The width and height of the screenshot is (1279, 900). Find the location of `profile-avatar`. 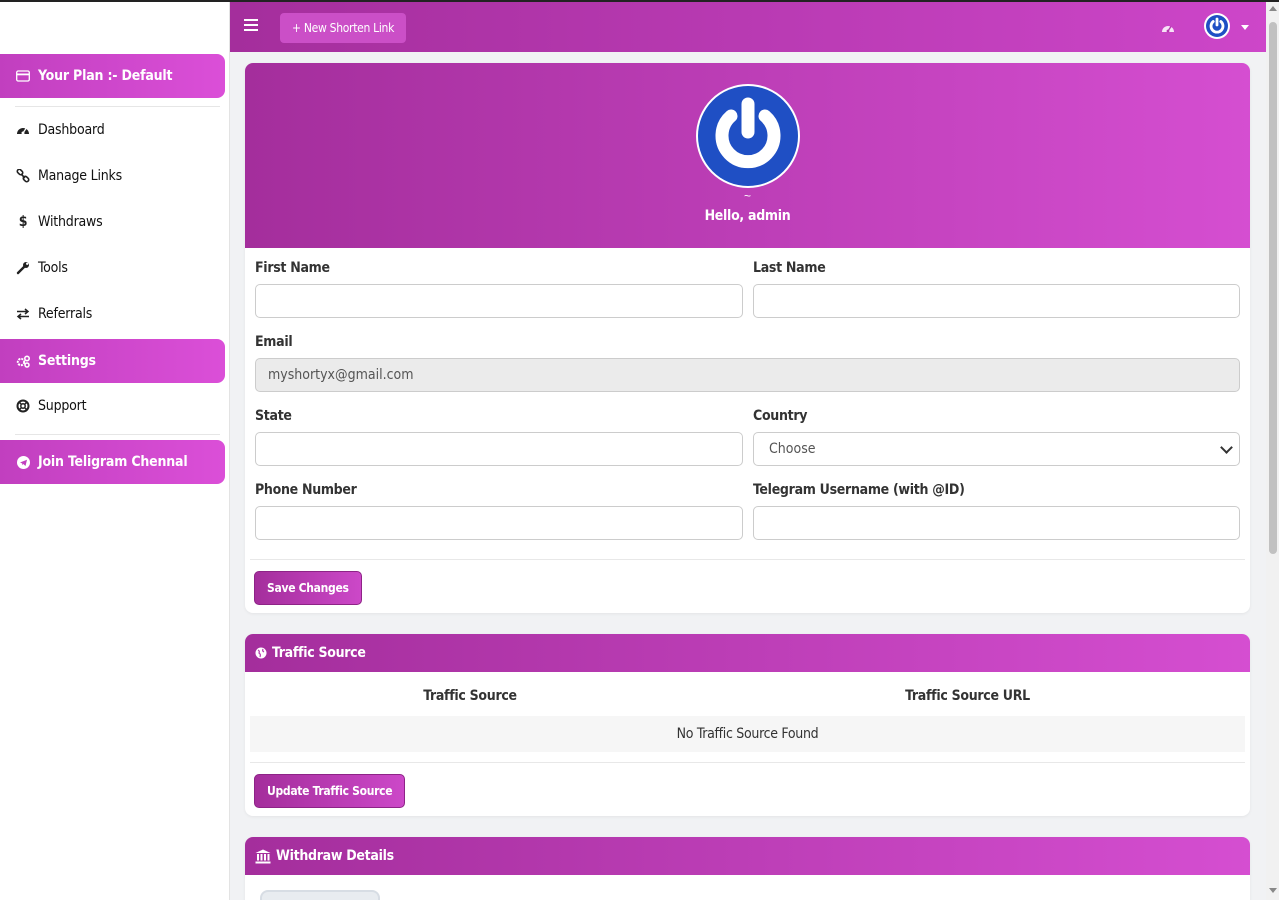

profile-avatar is located at coordinates (748, 136).